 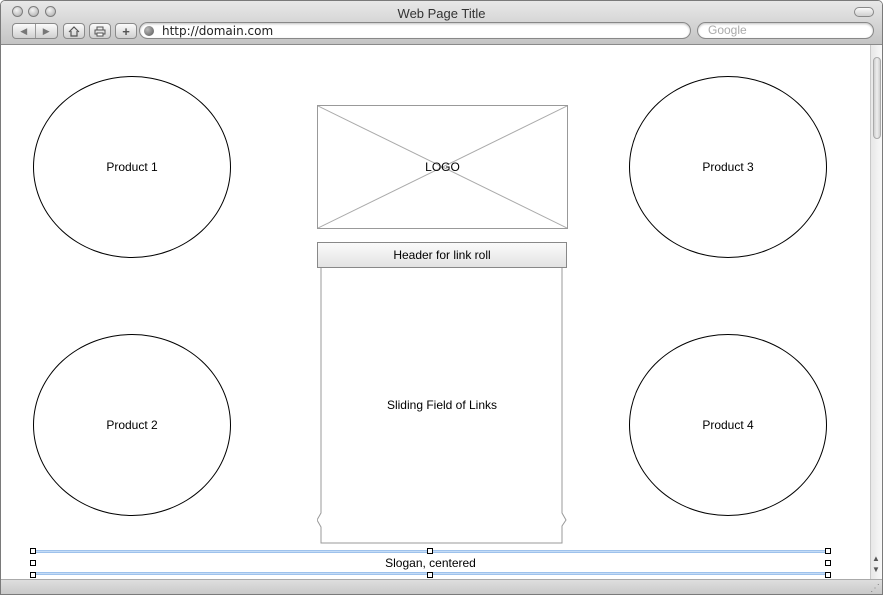 I want to click on resize-grip-icon: ⋰, so click(x=875, y=588).